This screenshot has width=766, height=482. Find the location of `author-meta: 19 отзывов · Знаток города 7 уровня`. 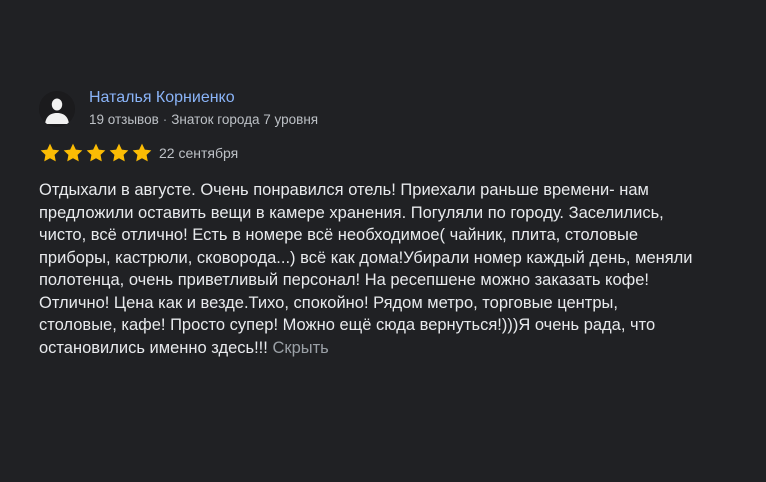

author-meta: 19 отзывов · Знаток города 7 уровня is located at coordinates (203, 119).